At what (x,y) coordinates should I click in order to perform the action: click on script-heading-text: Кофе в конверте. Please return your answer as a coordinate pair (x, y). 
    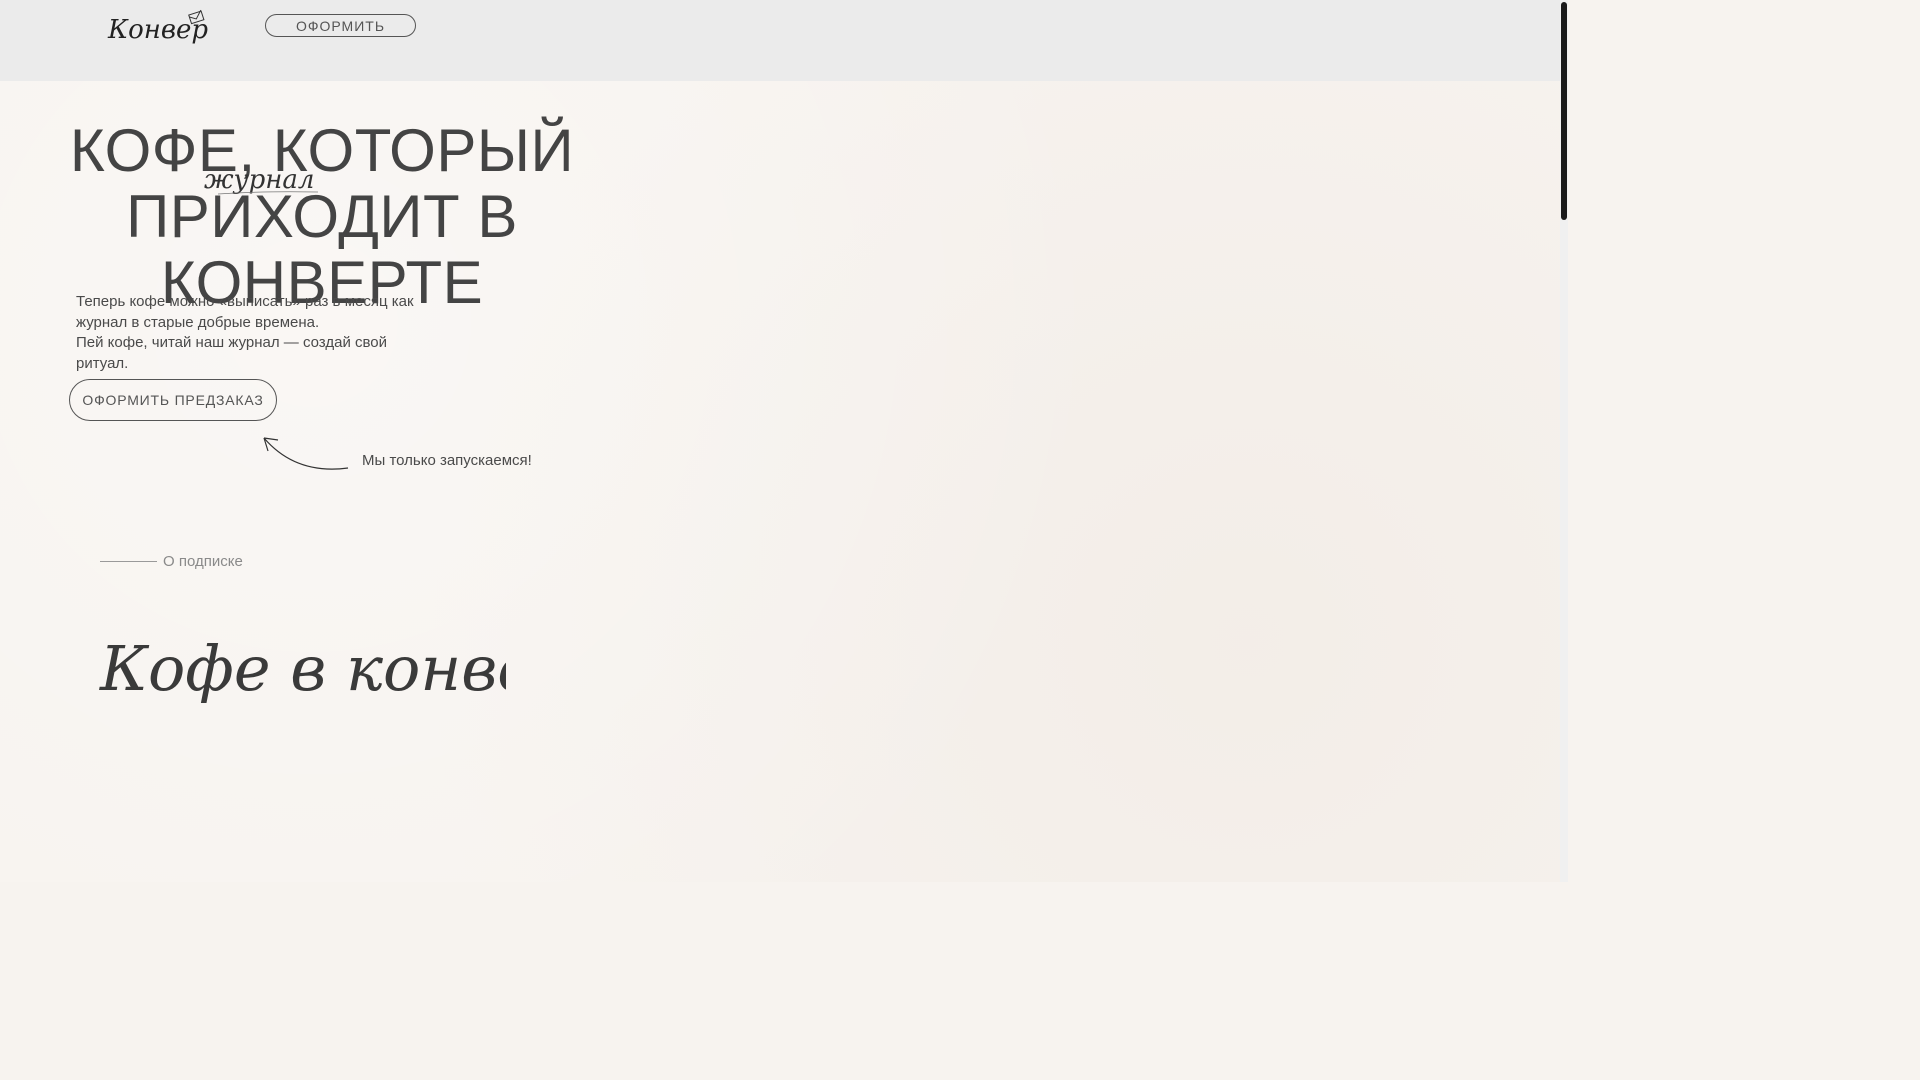
    Looking at the image, I should click on (302, 668).